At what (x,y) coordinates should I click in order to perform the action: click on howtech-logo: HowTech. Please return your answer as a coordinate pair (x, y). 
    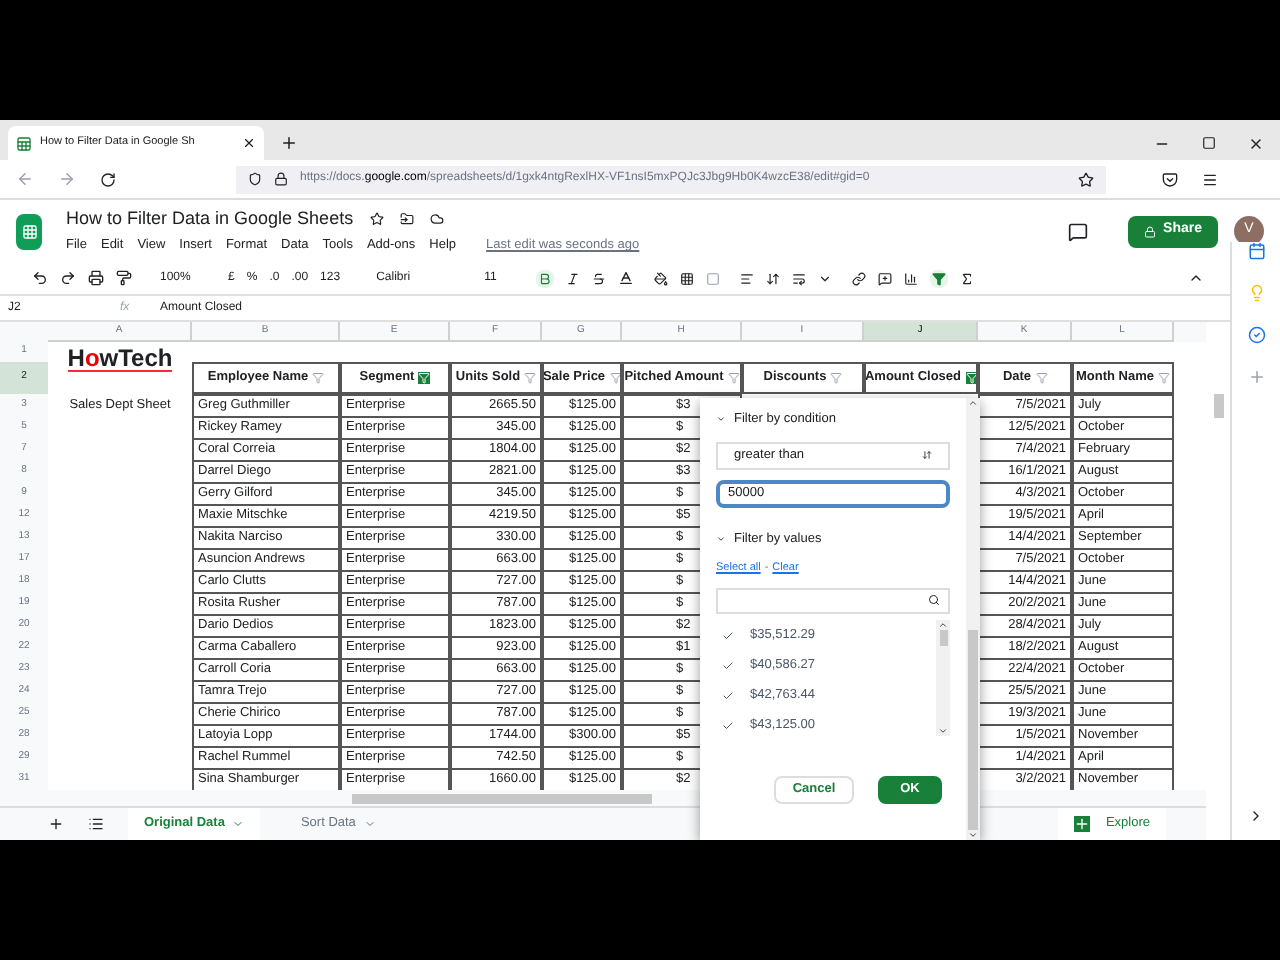
    Looking at the image, I should click on (120, 359).